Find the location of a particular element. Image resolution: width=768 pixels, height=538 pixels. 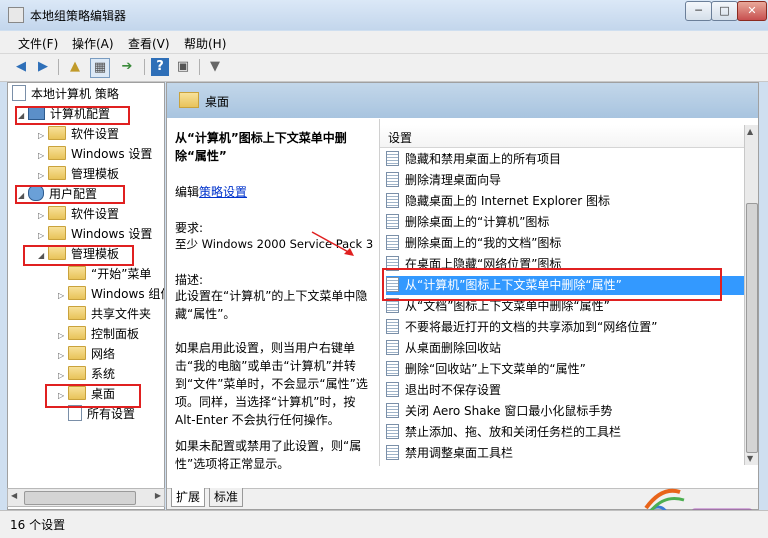

tree-item-system: ▷ 系统 is located at coordinates (86, 374).